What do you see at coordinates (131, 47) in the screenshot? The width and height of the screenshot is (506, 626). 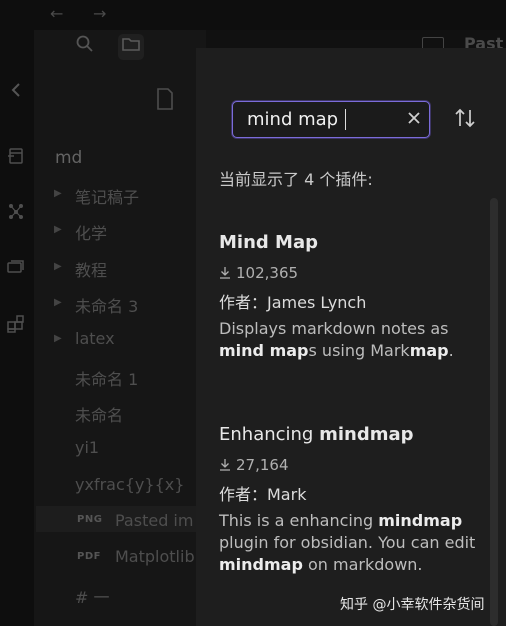 I see `files-tab-folder-icon` at bounding box center [131, 47].